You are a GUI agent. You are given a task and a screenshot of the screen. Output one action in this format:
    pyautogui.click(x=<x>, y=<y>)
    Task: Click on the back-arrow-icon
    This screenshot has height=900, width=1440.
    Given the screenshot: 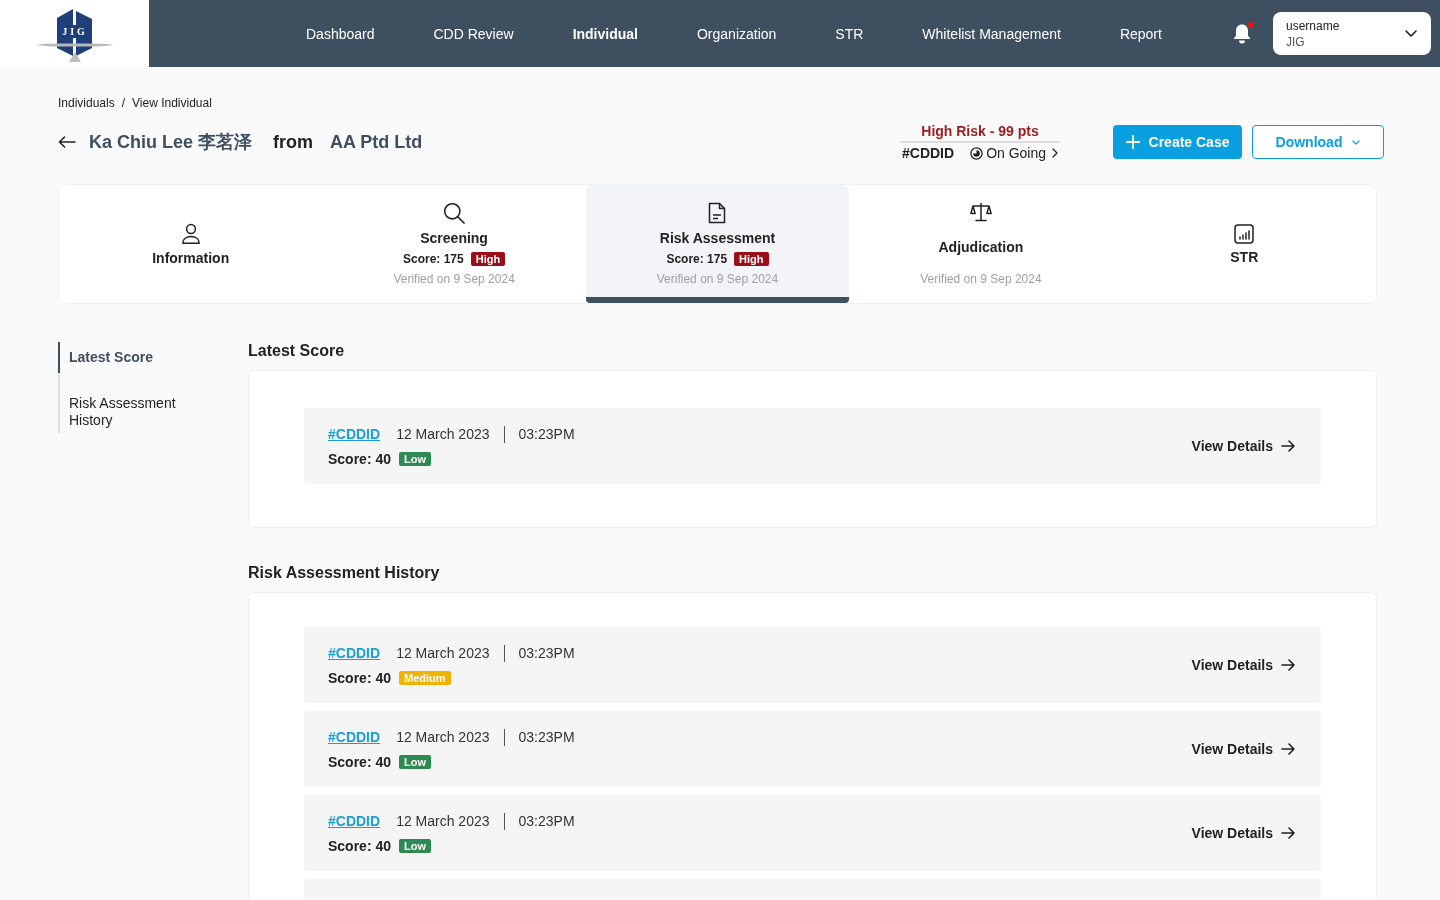 What is the action you would take?
    pyautogui.click(x=67, y=142)
    